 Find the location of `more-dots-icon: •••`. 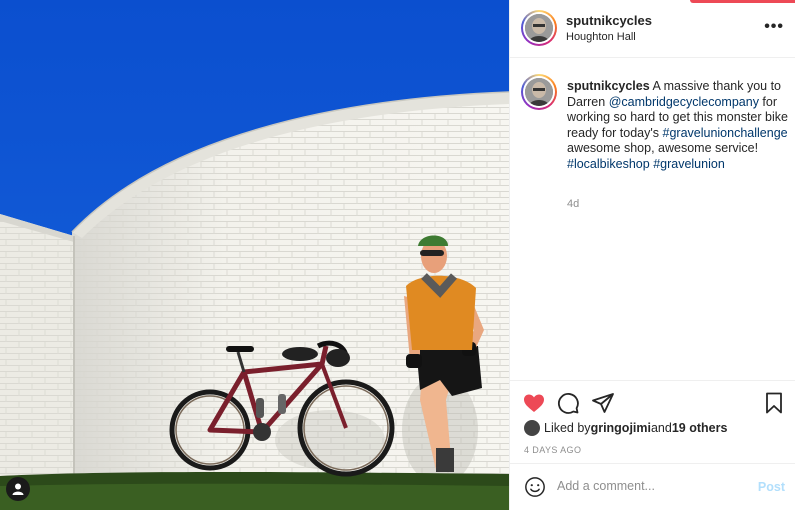

more-dots-icon: ••• is located at coordinates (774, 27).